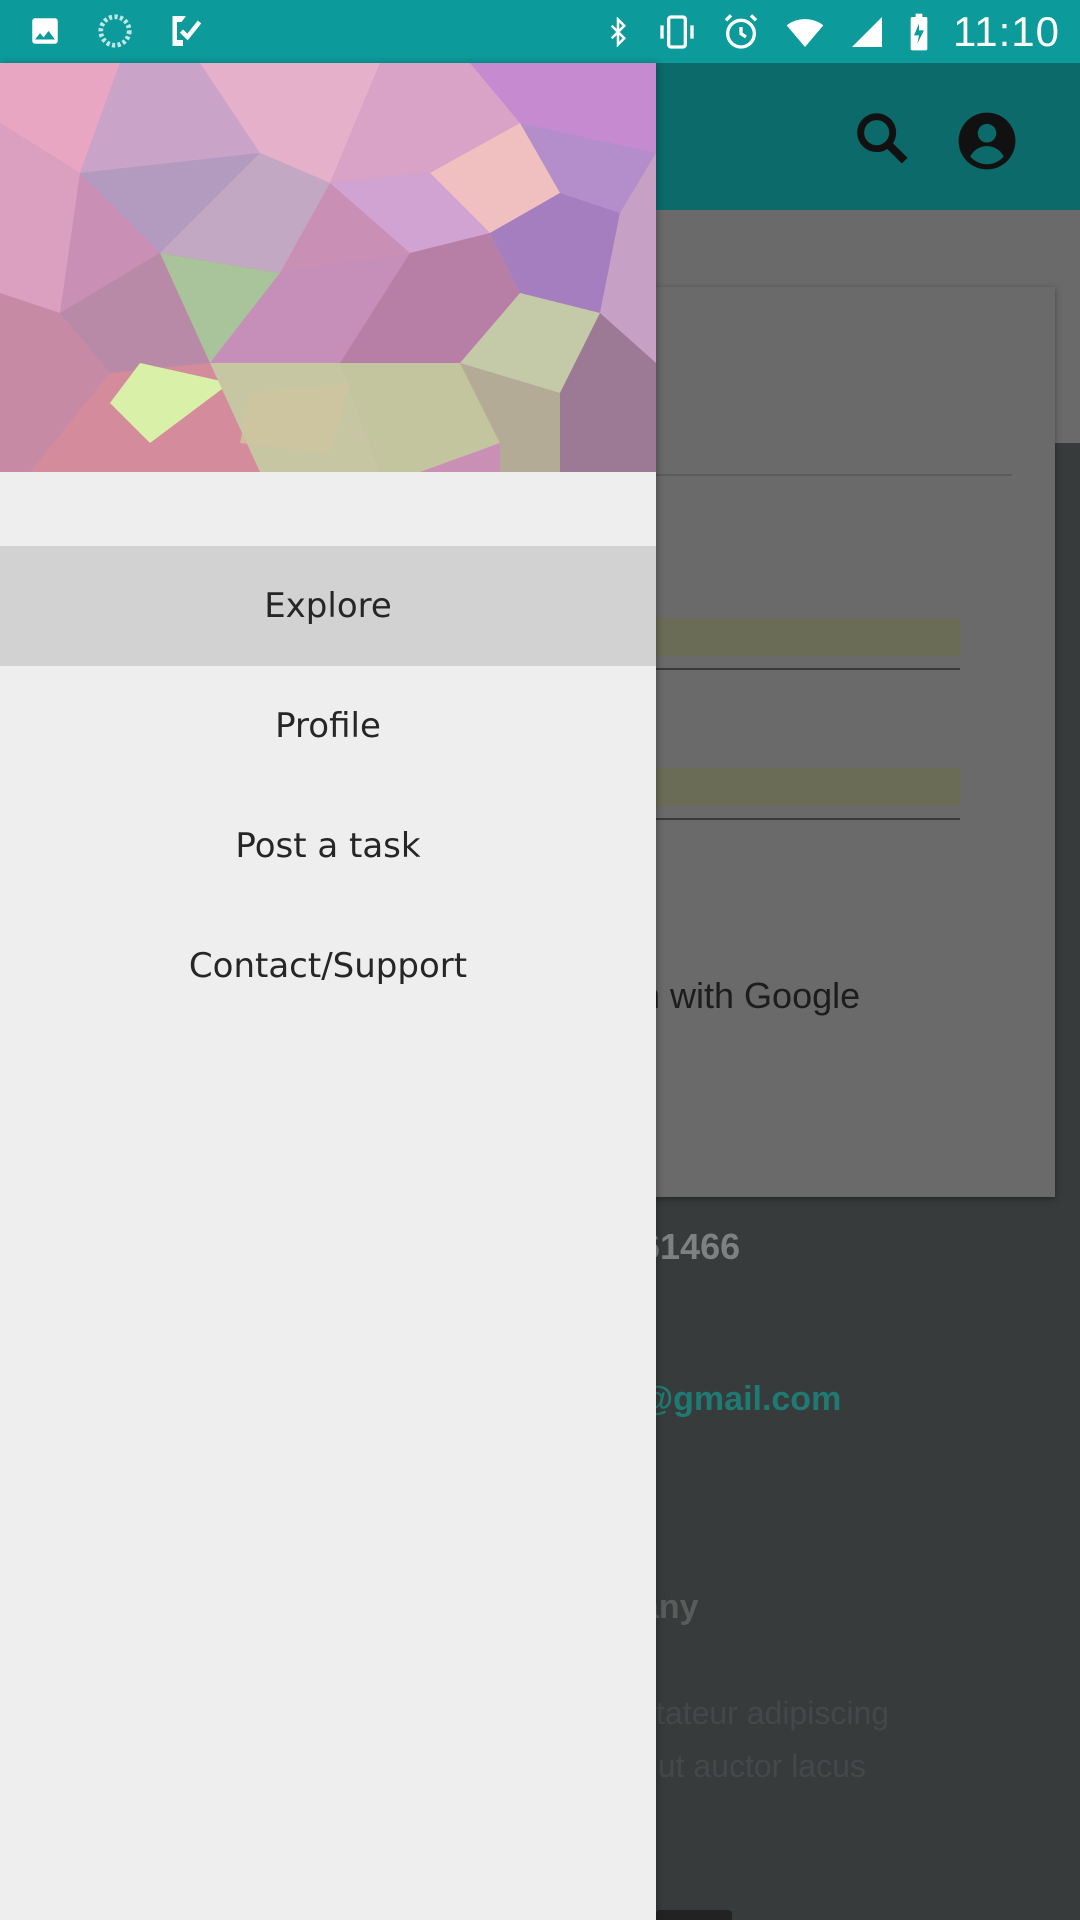  Describe the element at coordinates (618, 32) in the screenshot. I see `bluetooth-icon` at that location.